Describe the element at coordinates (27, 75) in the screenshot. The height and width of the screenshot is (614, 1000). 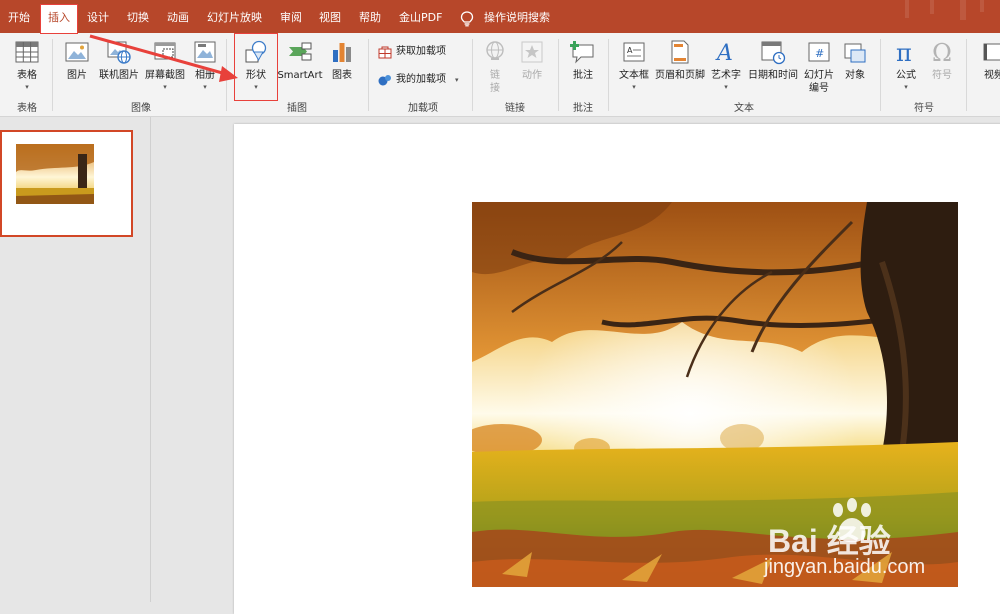
I see `table-label: 表格` at that location.